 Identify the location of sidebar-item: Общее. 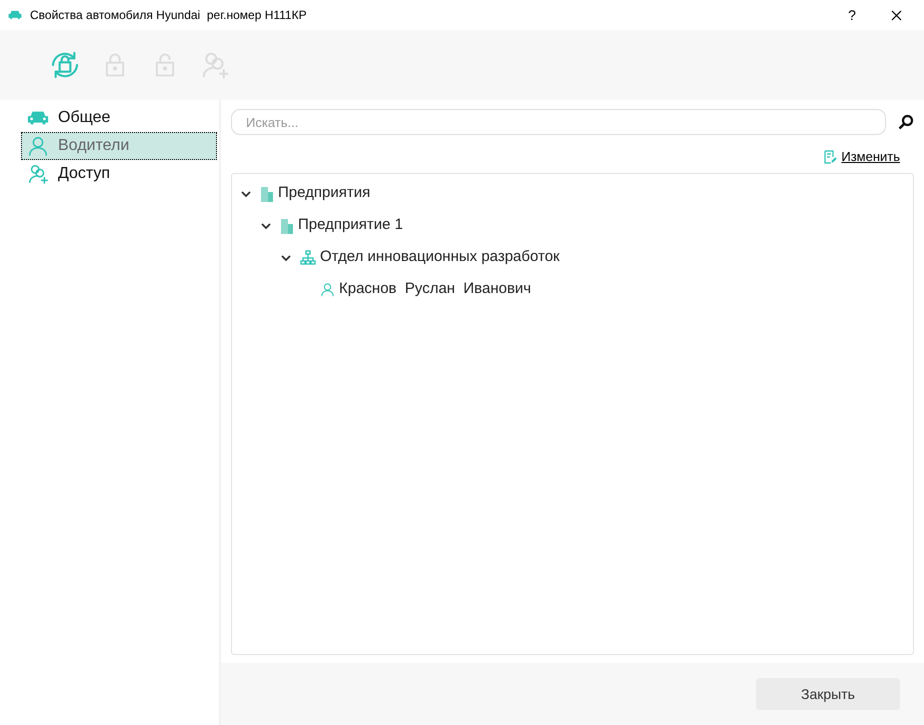
(119, 118).